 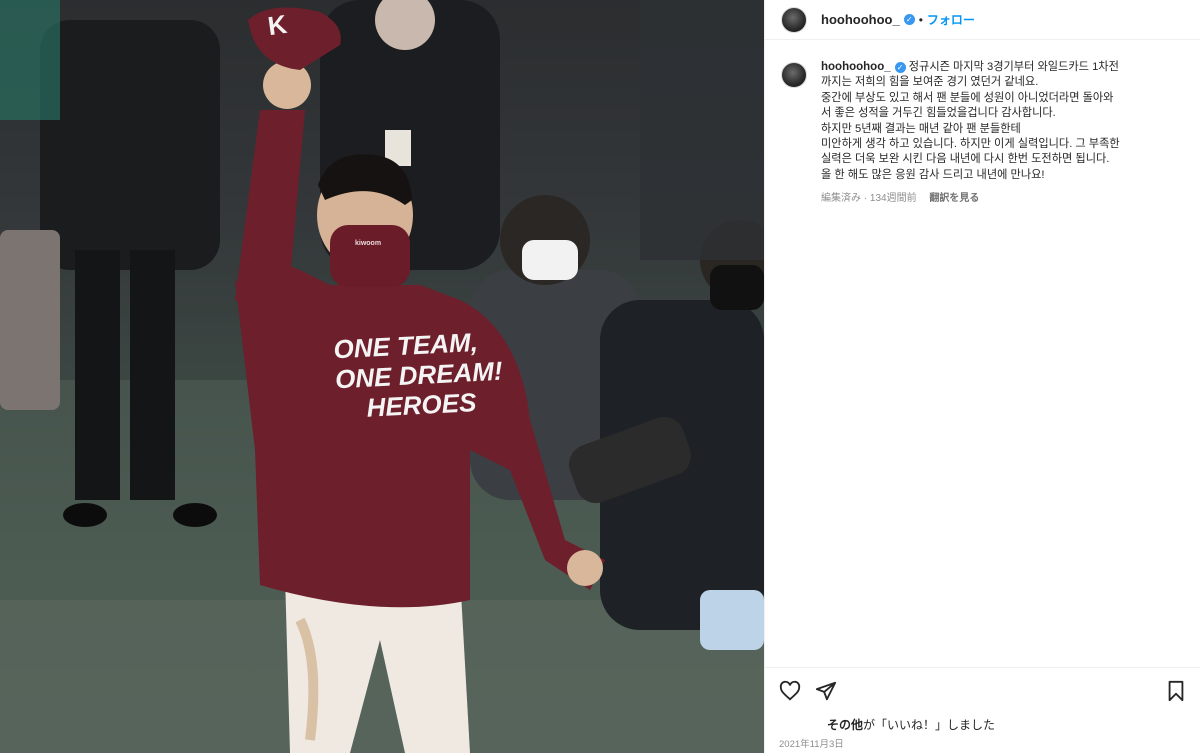 I want to click on translate-link: 翻訳を見る, so click(x=954, y=198).